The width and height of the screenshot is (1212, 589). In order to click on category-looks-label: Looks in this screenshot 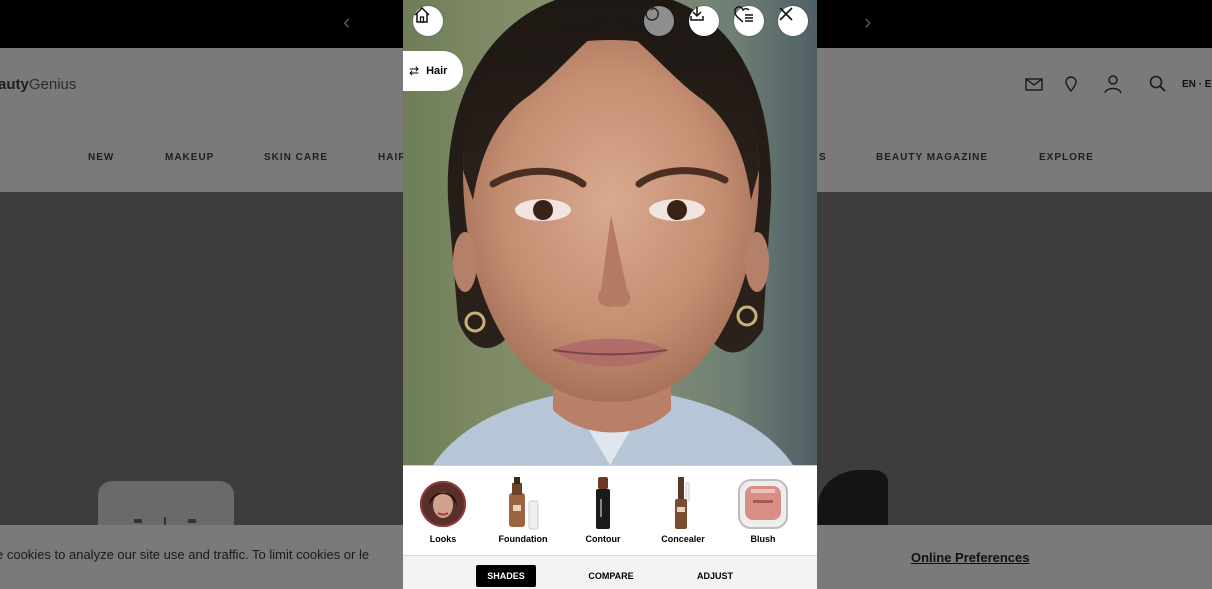, I will do `click(443, 539)`.